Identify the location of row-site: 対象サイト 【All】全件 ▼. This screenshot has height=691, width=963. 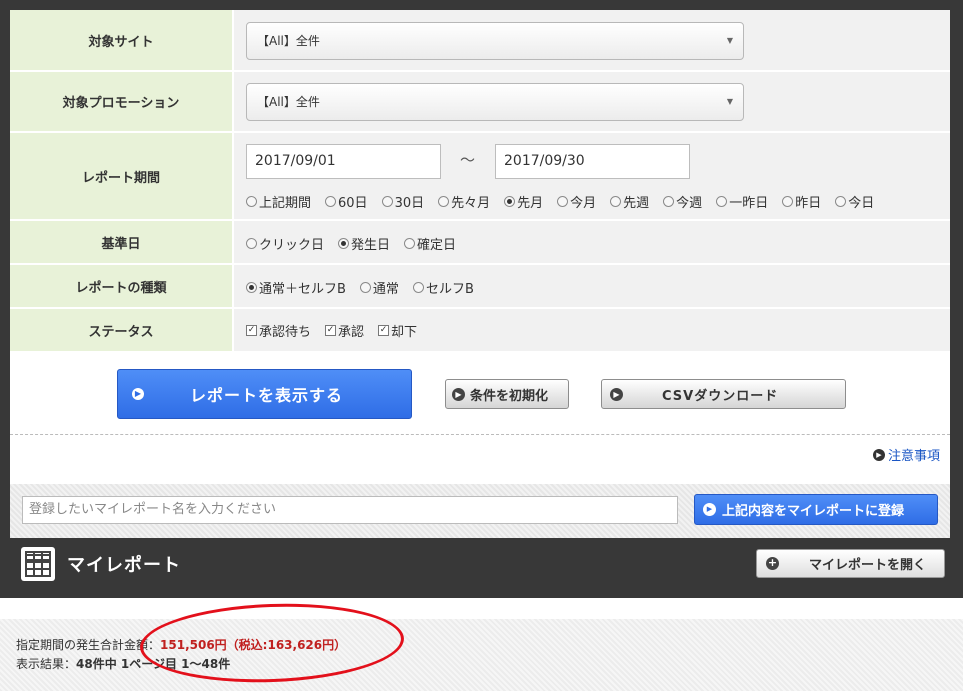
(480, 41).